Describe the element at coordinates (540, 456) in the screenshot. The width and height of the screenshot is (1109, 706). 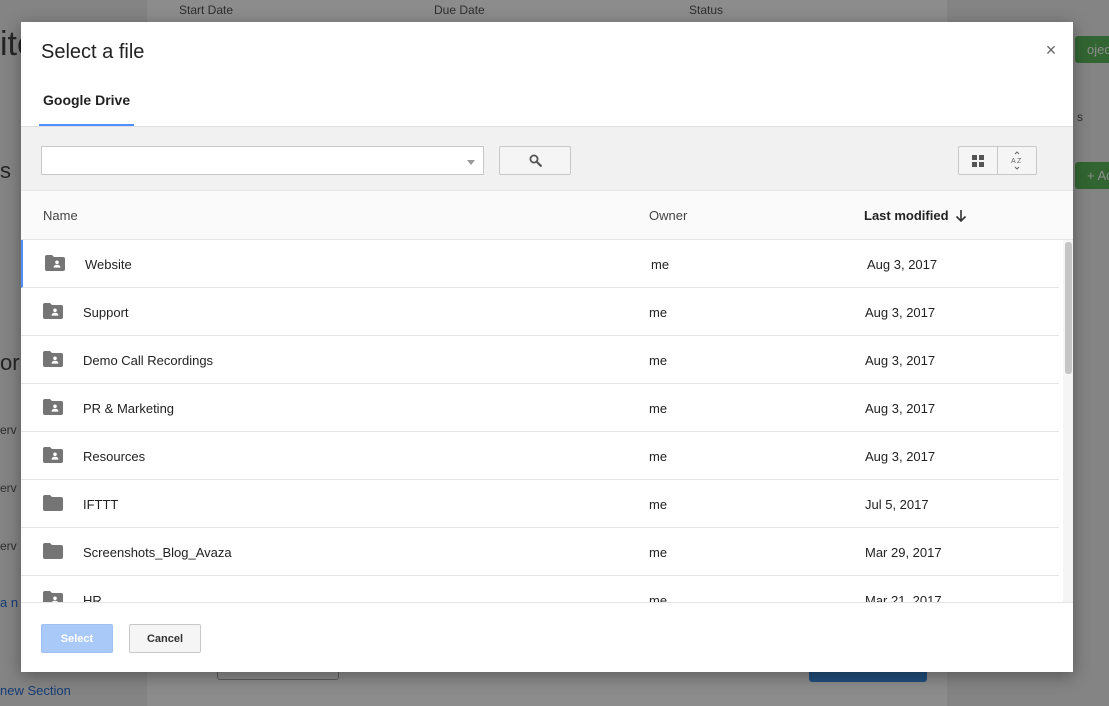
I see `file-row: Resources me Aug 3, 2017` at that location.